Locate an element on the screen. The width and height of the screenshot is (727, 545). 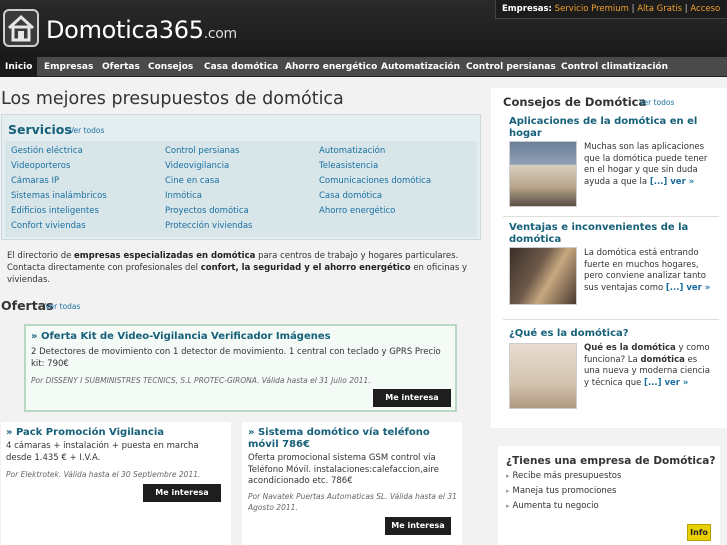
article-image-house is located at coordinates (543, 174).